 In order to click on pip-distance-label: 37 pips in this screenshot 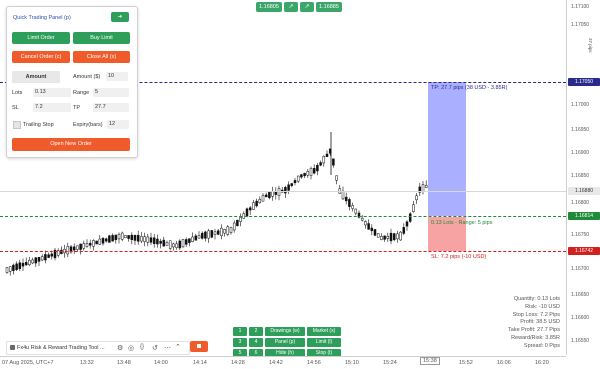, I will do `click(590, 45)`.